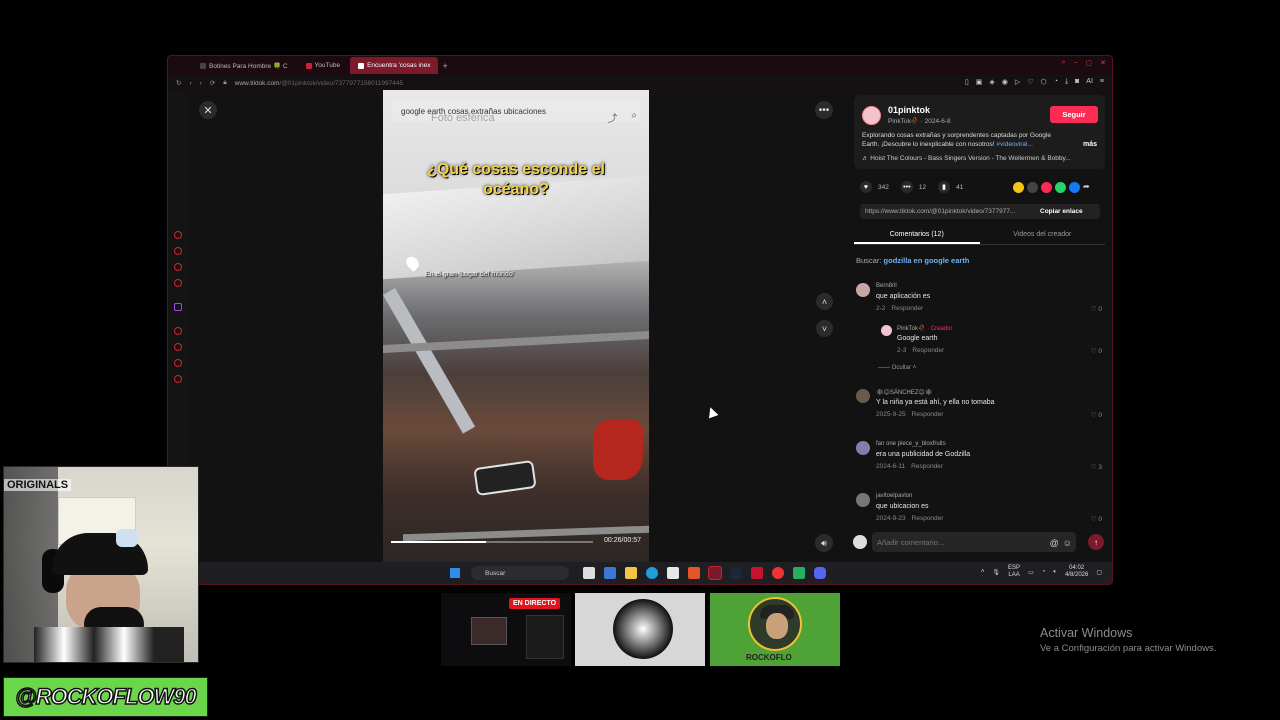 The image size is (1280, 720). Describe the element at coordinates (1076, 572) in the screenshot. I see `clock: 04:02 4/8/2026` at that location.